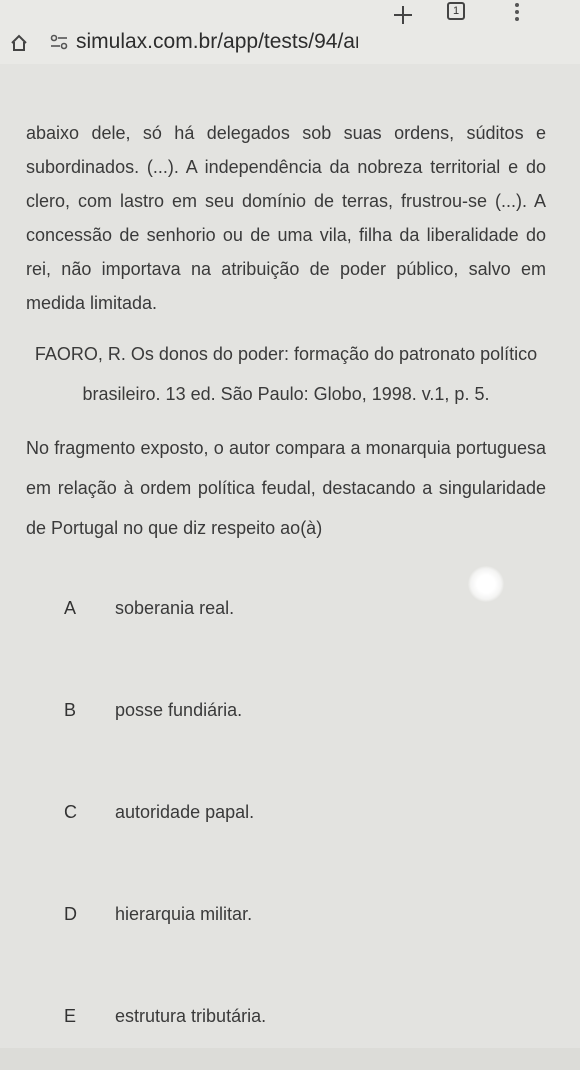  Describe the element at coordinates (517, 13) in the screenshot. I see `more-vert-icon` at that location.